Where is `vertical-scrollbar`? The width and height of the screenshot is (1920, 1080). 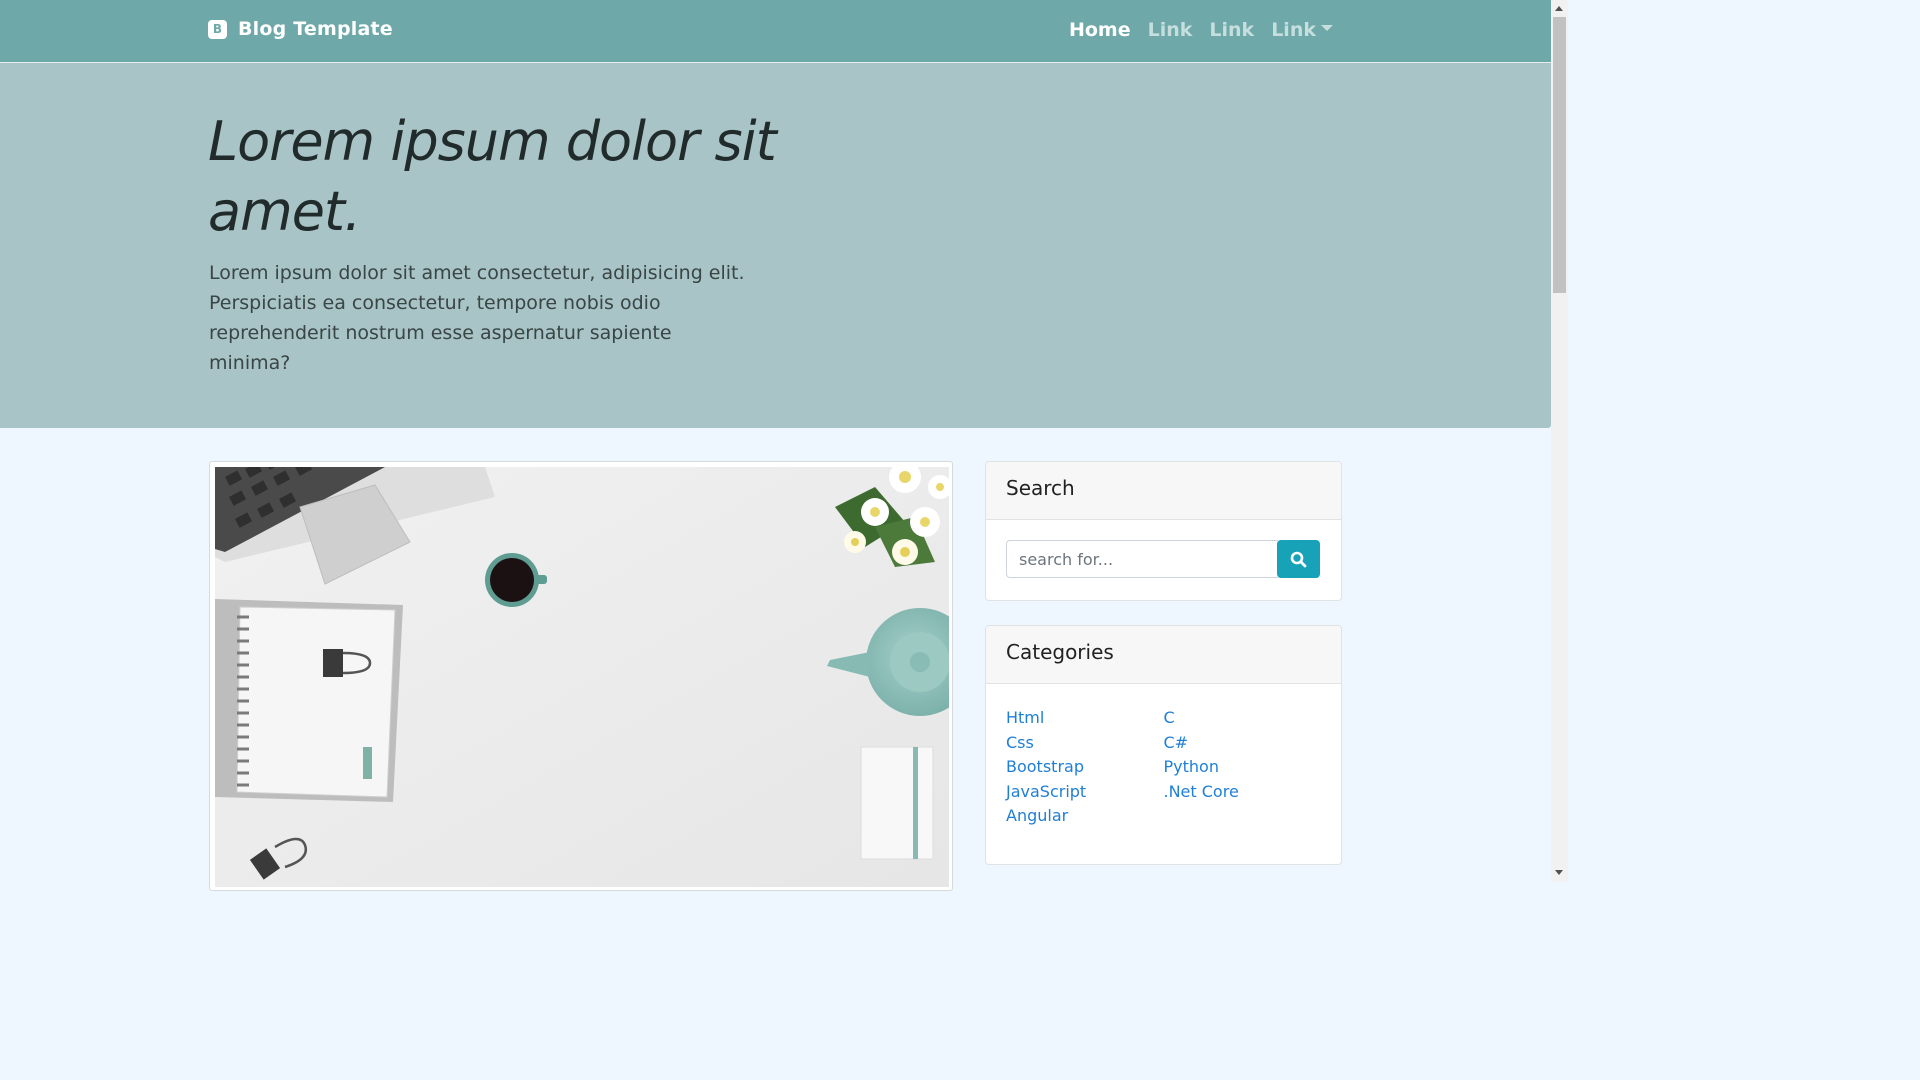
vertical-scrollbar is located at coordinates (1559, 441).